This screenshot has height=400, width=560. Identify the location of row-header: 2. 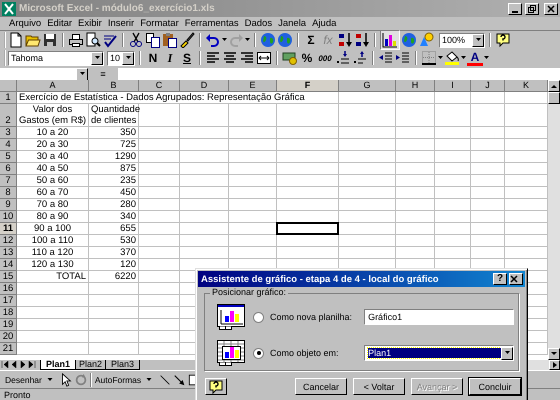
(8, 115).